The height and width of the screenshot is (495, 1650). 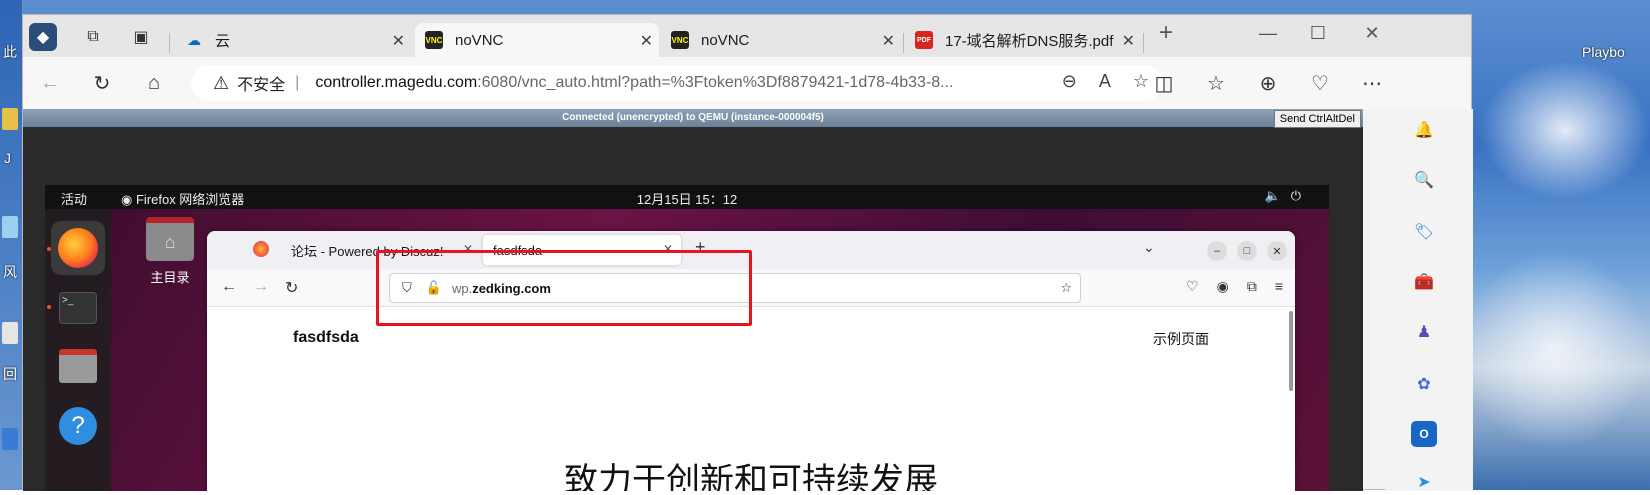 What do you see at coordinates (564, 288) in the screenshot?
I see `highlight-annotation-box` at bounding box center [564, 288].